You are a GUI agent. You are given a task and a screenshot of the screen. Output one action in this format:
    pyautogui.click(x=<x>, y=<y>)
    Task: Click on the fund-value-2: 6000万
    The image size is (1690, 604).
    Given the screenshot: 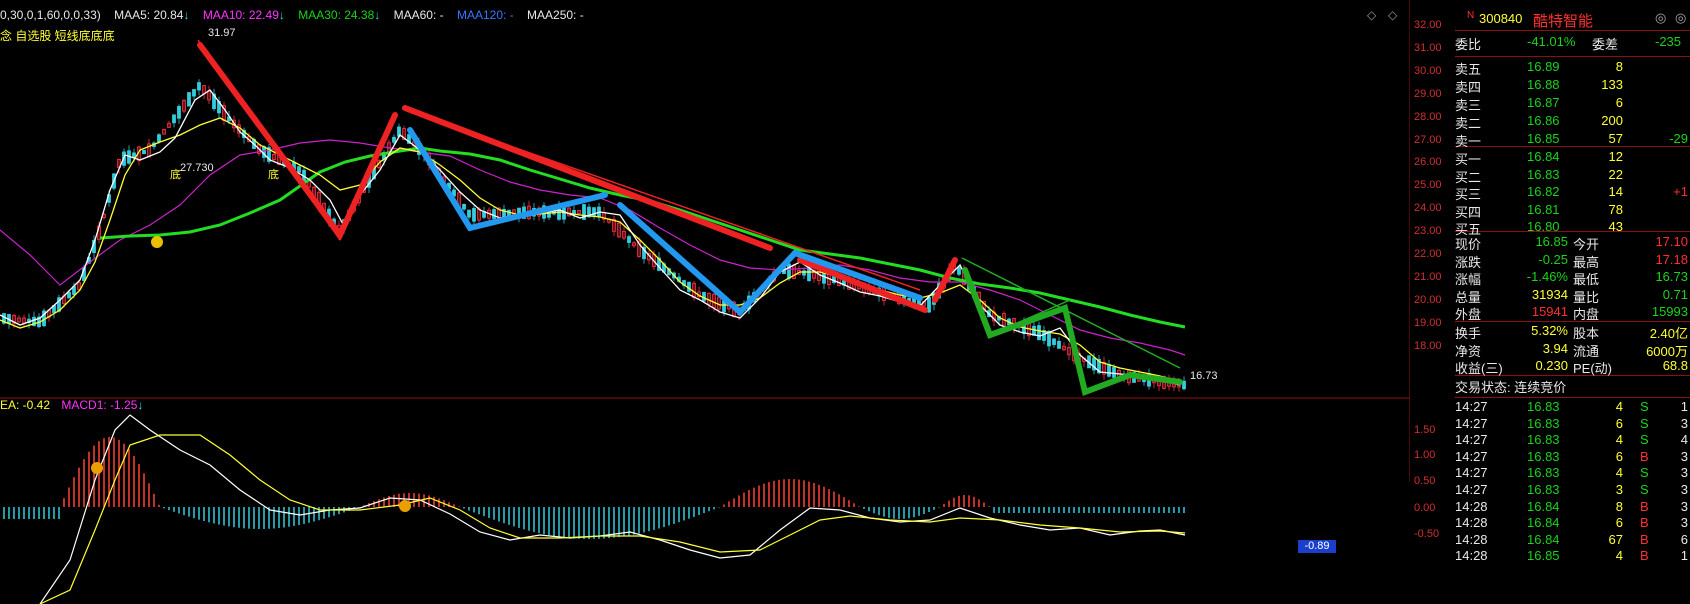 What is the action you would take?
    pyautogui.click(x=1667, y=351)
    